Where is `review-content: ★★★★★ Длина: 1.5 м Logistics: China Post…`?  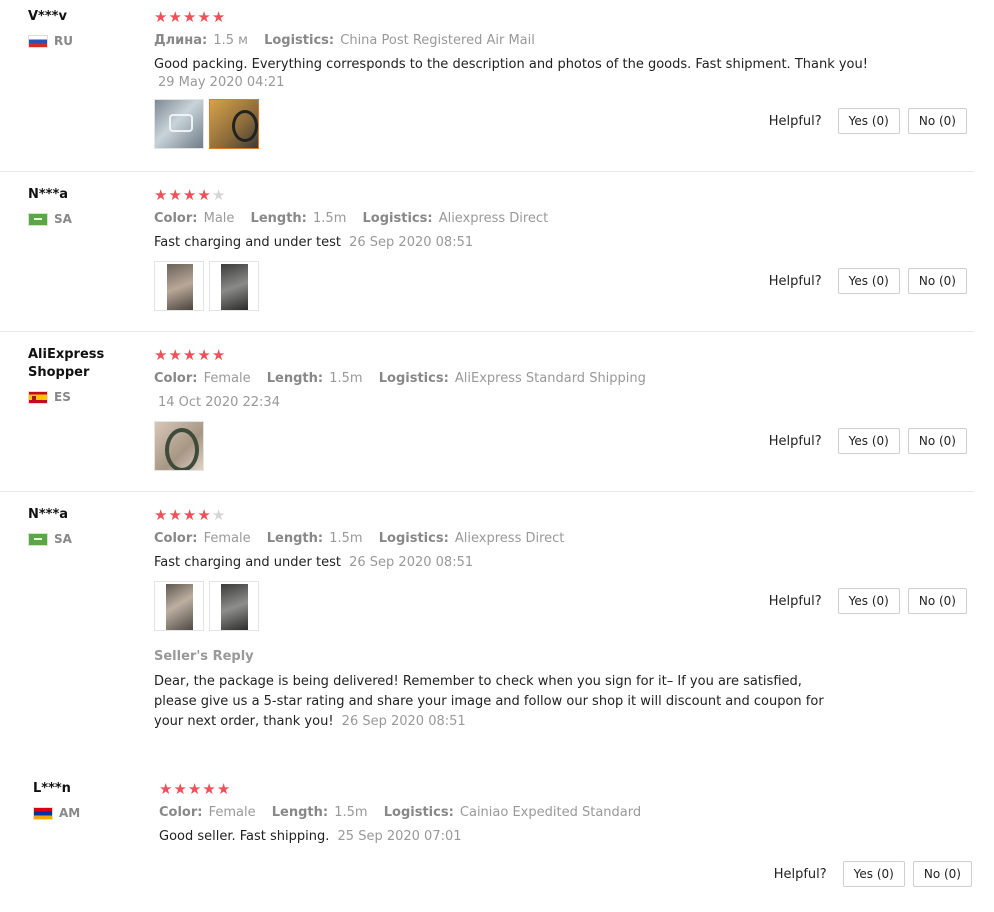
review-content: ★★★★★ Длина: 1.5 м Logistics: China Post… is located at coordinates (511, 78).